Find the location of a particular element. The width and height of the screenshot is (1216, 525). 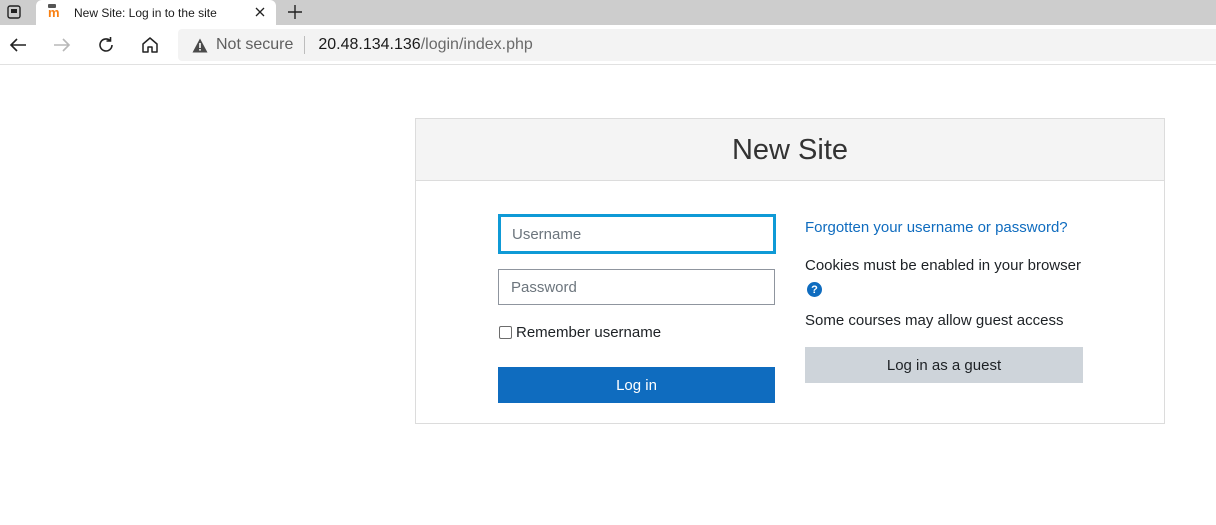

forward-button is located at coordinates (62, 45).